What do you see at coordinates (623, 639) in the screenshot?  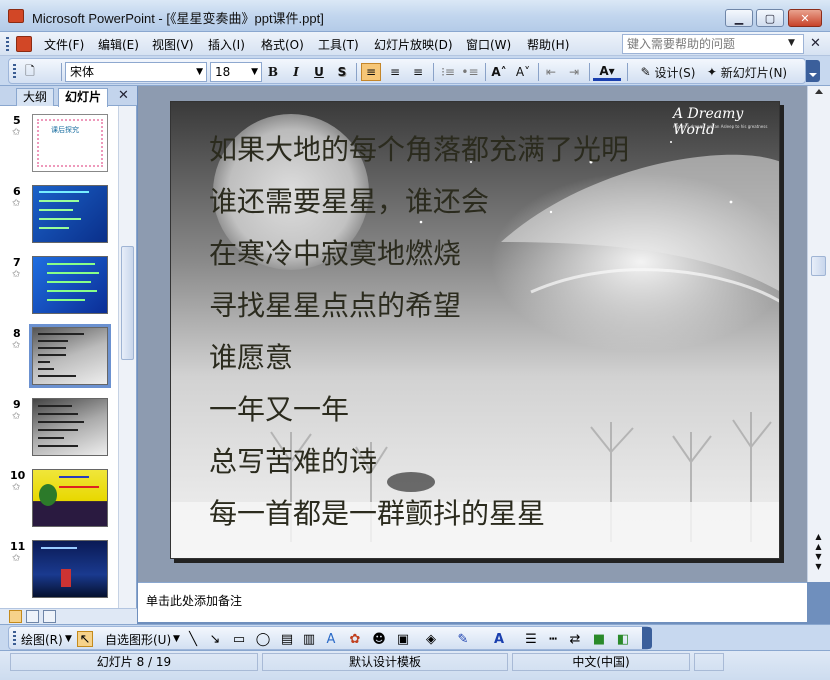 I see `3d-style-icon: ◧` at bounding box center [623, 639].